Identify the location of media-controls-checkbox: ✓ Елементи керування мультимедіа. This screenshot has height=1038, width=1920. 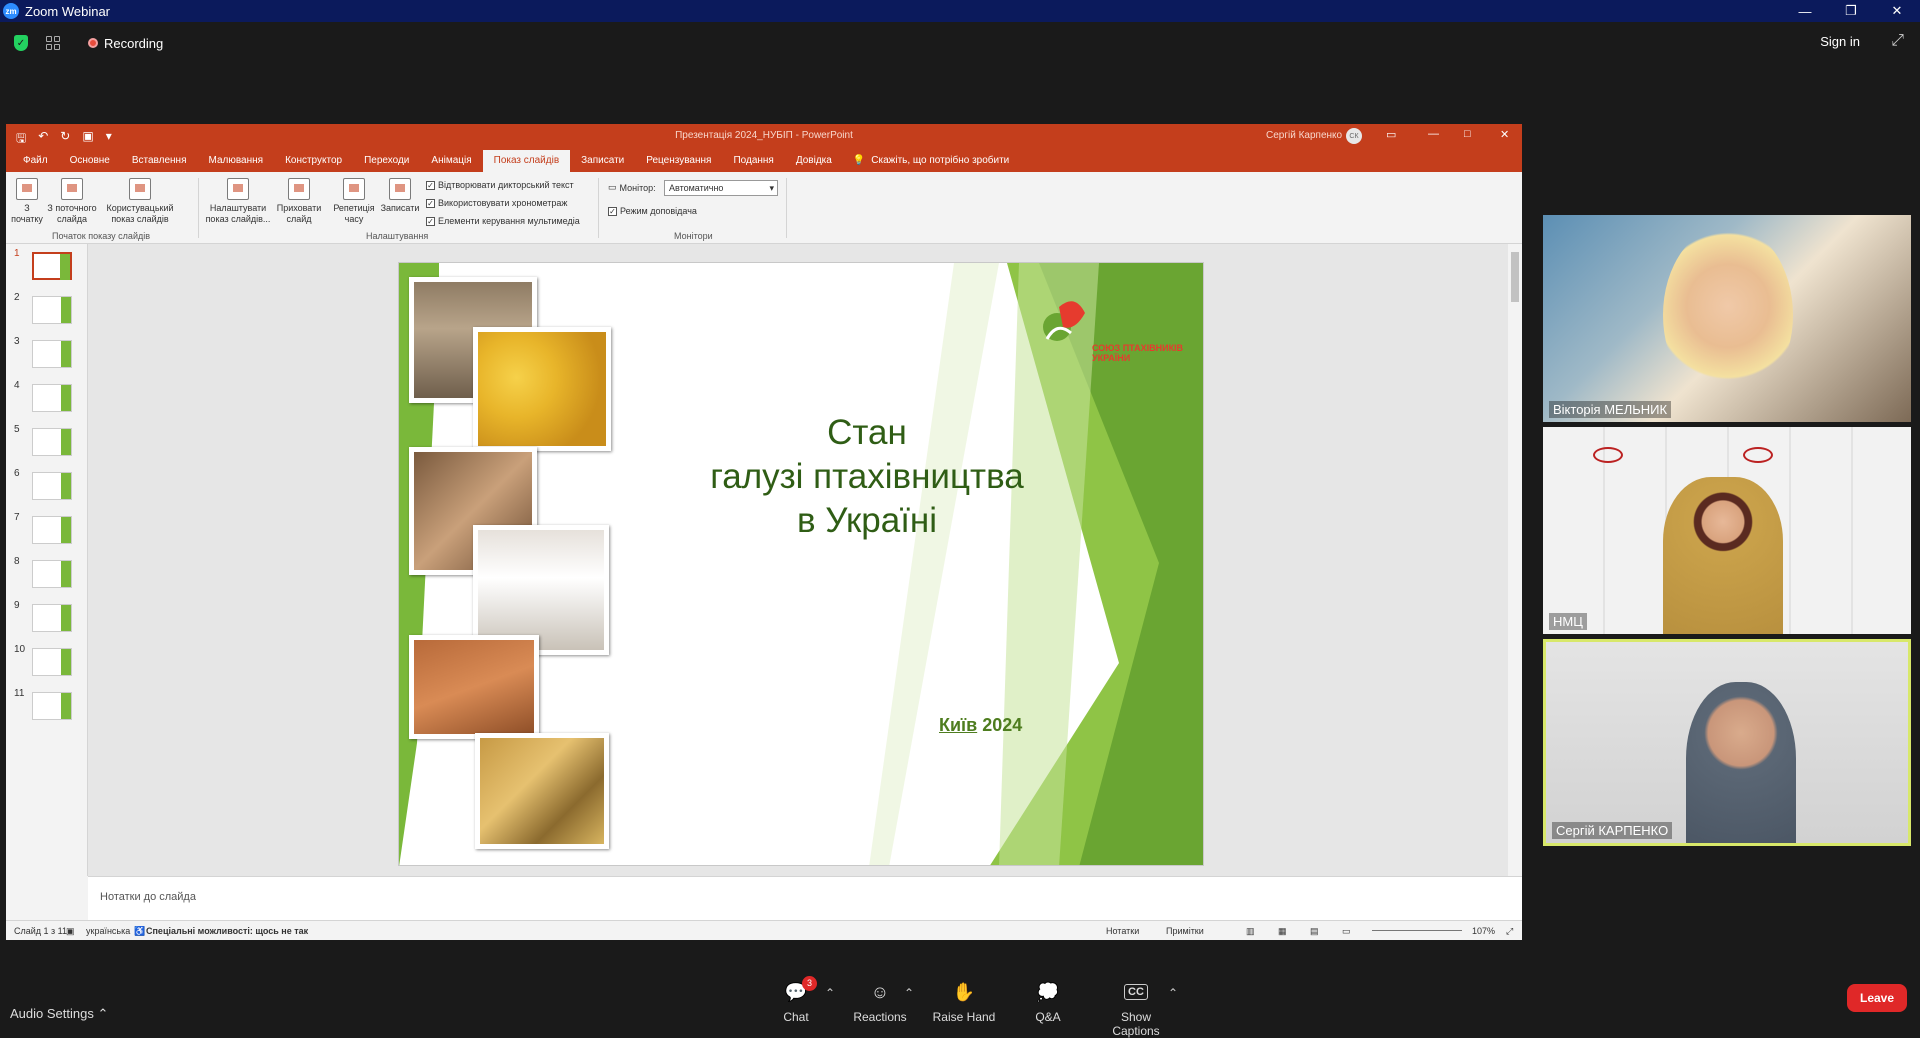
(503, 221).